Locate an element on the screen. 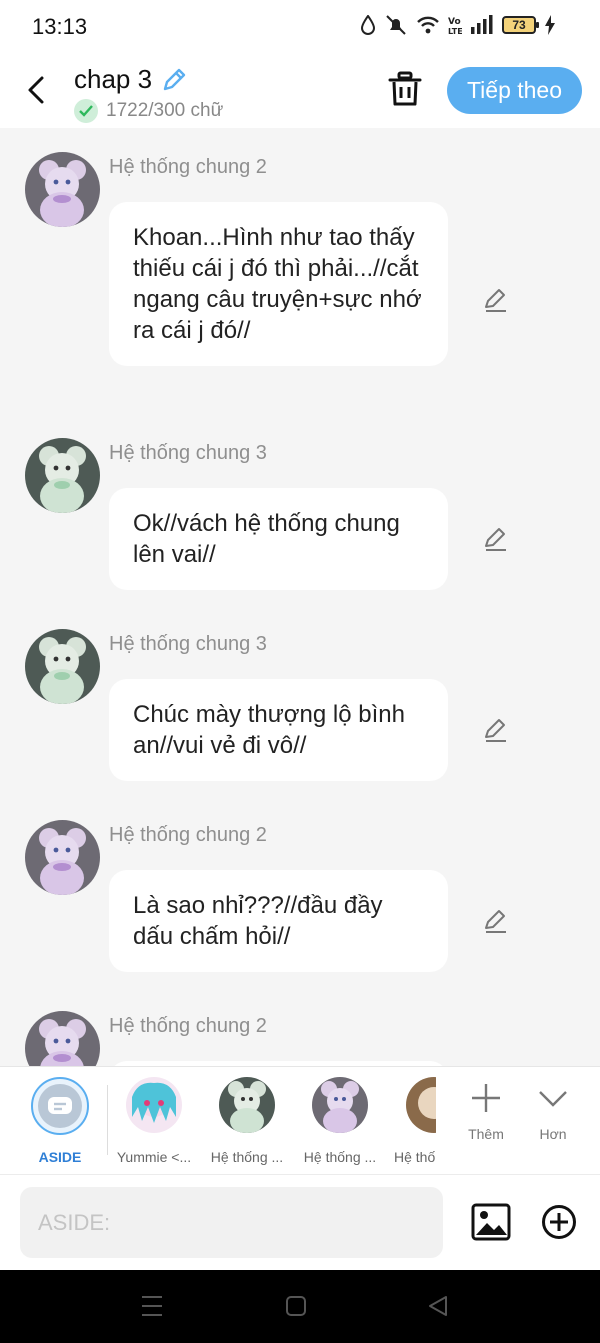 This screenshot has width=600, height=1343. divider is located at coordinates (107, 1120).